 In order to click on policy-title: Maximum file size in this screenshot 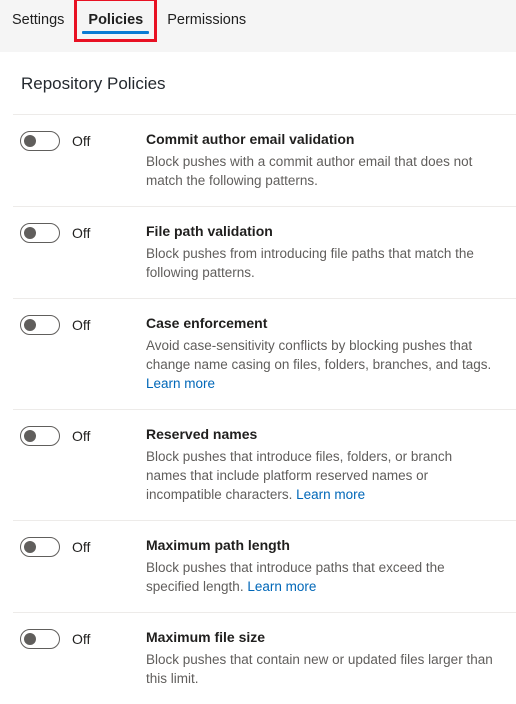, I will do `click(206, 637)`.